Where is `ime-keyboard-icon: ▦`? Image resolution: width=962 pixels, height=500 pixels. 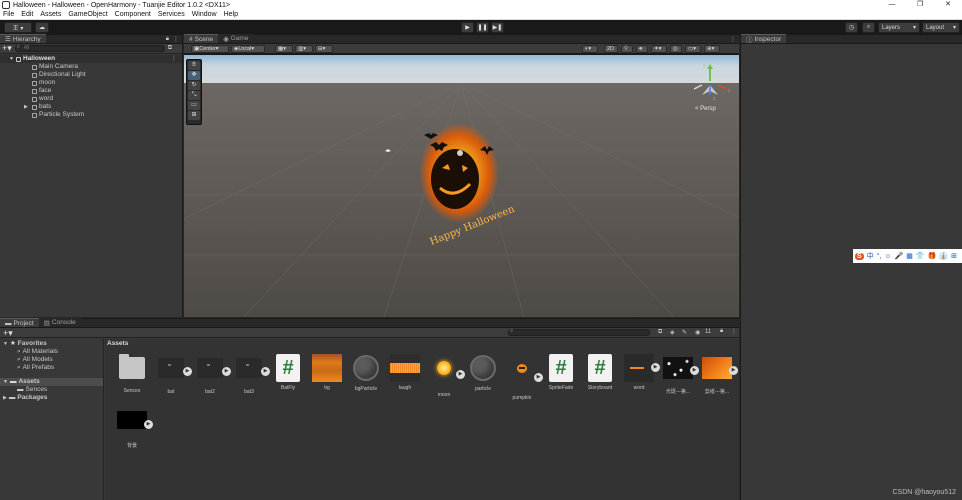
ime-keyboard-icon: ▦ is located at coordinates (909, 256).